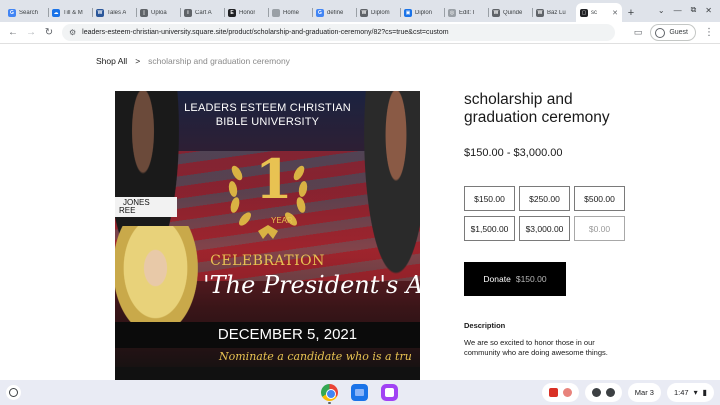 This screenshot has height=405, width=720. What do you see at coordinates (56, 12) in the screenshot?
I see `tab-favicon-icon: ☁` at bounding box center [56, 12].